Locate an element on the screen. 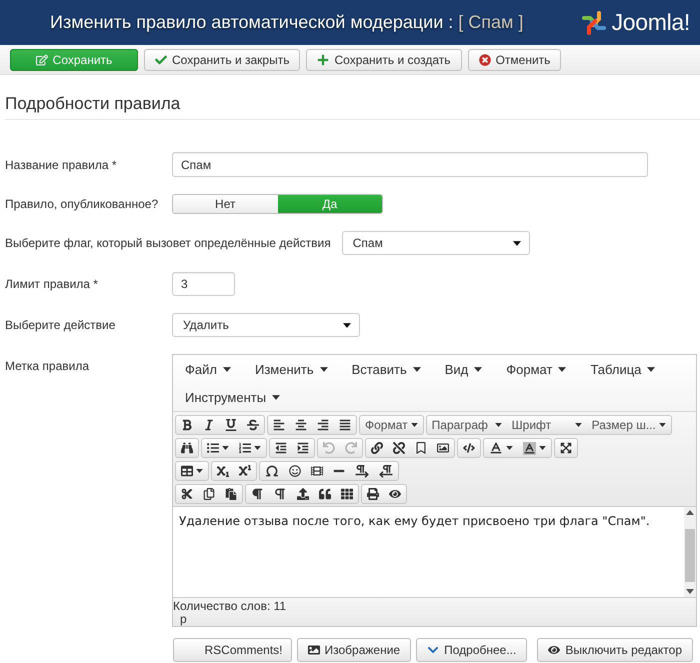  toggle-editor-button: Выключить редактор is located at coordinates (615, 650).